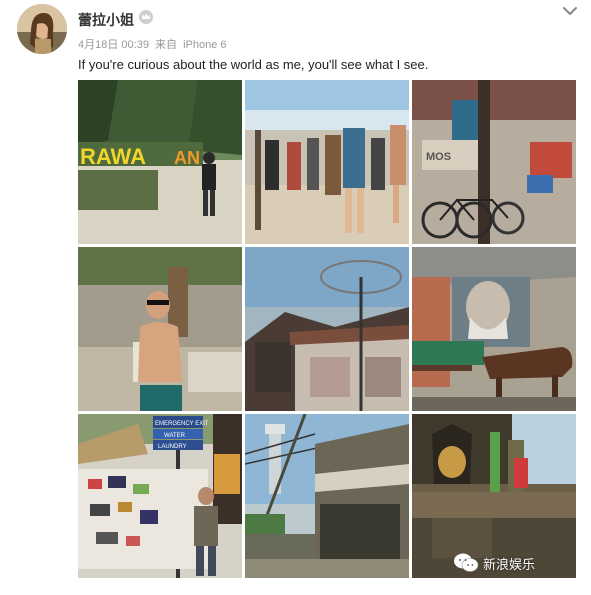  I want to click on photo-7: EMERGENCY EXIT WATER LAUNDRY, so click(160, 496).